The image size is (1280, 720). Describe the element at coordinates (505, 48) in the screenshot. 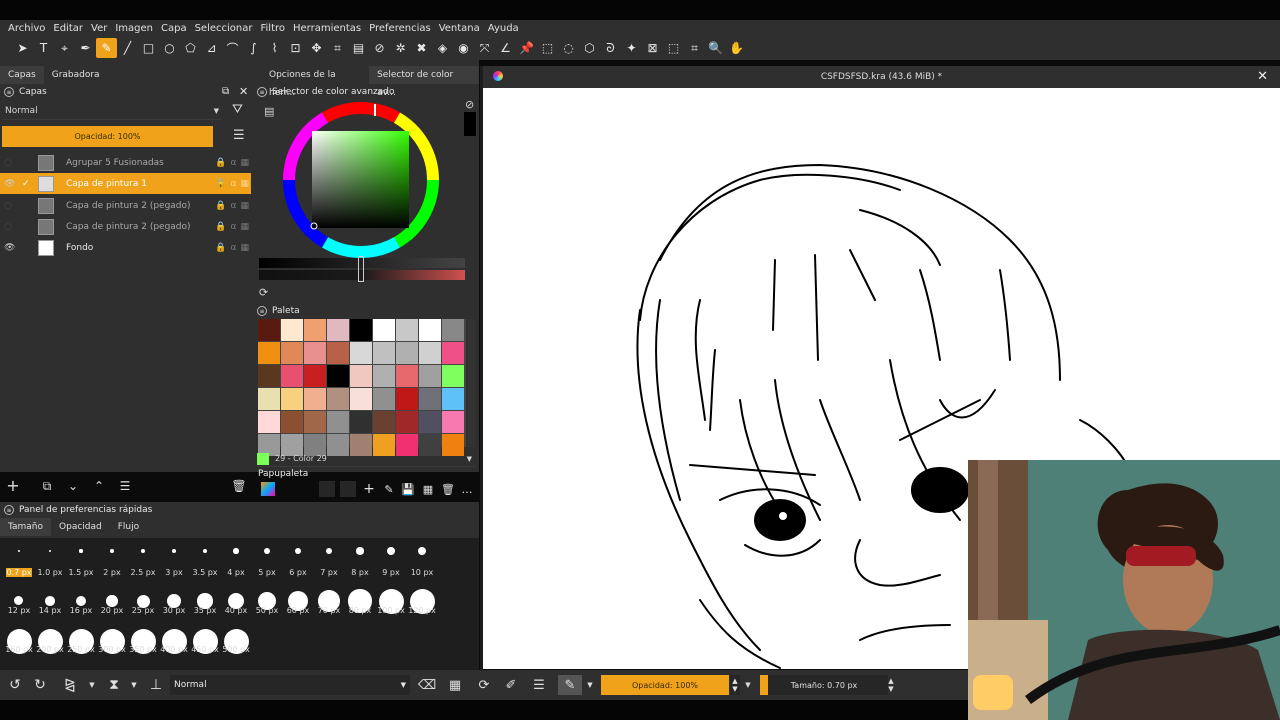

I see `measure-tool-icon: ∠` at that location.